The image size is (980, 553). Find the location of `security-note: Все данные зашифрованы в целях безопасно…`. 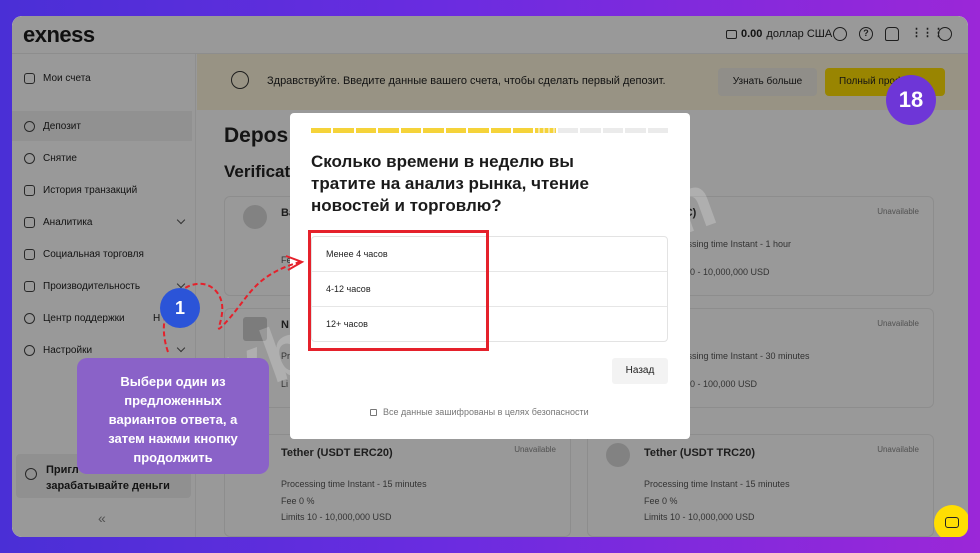

security-note: Все данные зашифрованы в целях безопасно… is located at coordinates (479, 412).